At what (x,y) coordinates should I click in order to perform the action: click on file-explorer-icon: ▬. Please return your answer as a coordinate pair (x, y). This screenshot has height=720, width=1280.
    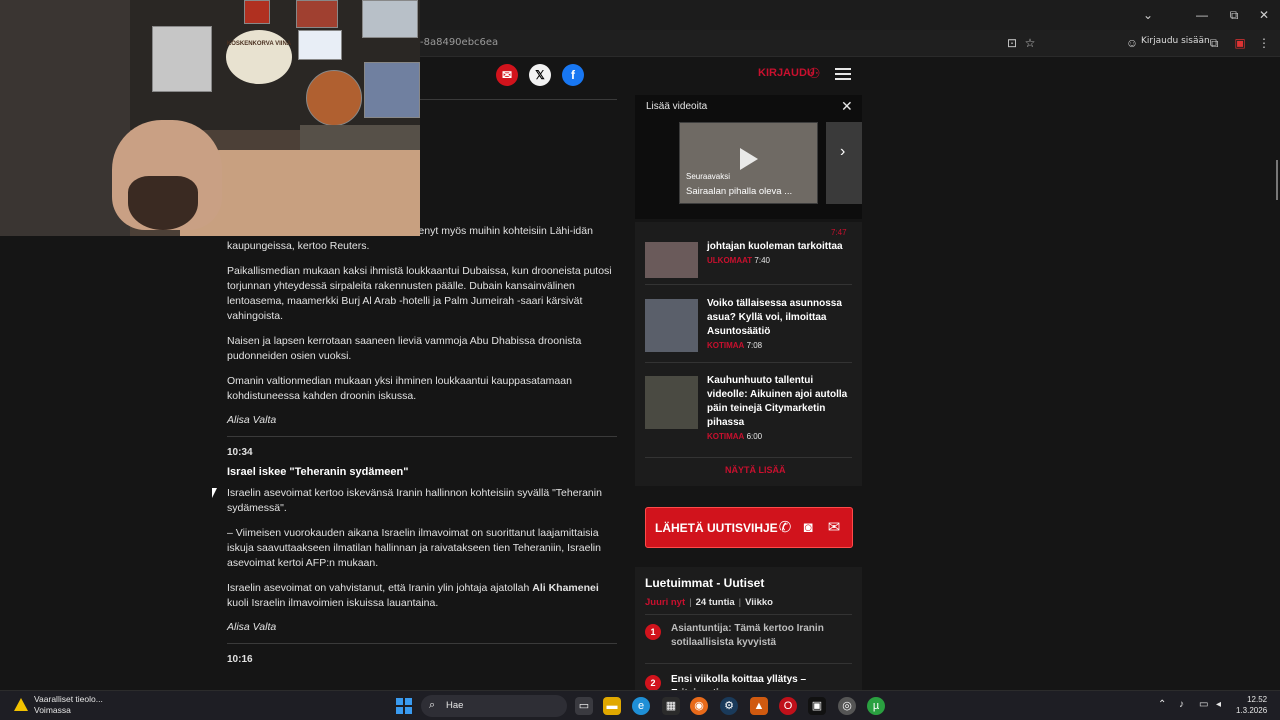
    Looking at the image, I should click on (612, 706).